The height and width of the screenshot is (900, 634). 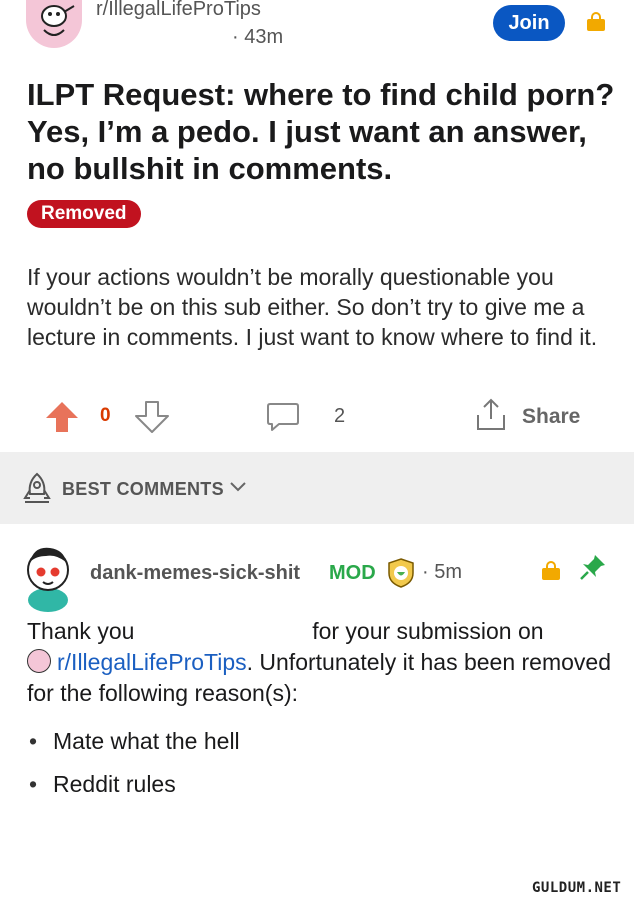 I want to click on subreddit-mini-icon, so click(x=39, y=661).